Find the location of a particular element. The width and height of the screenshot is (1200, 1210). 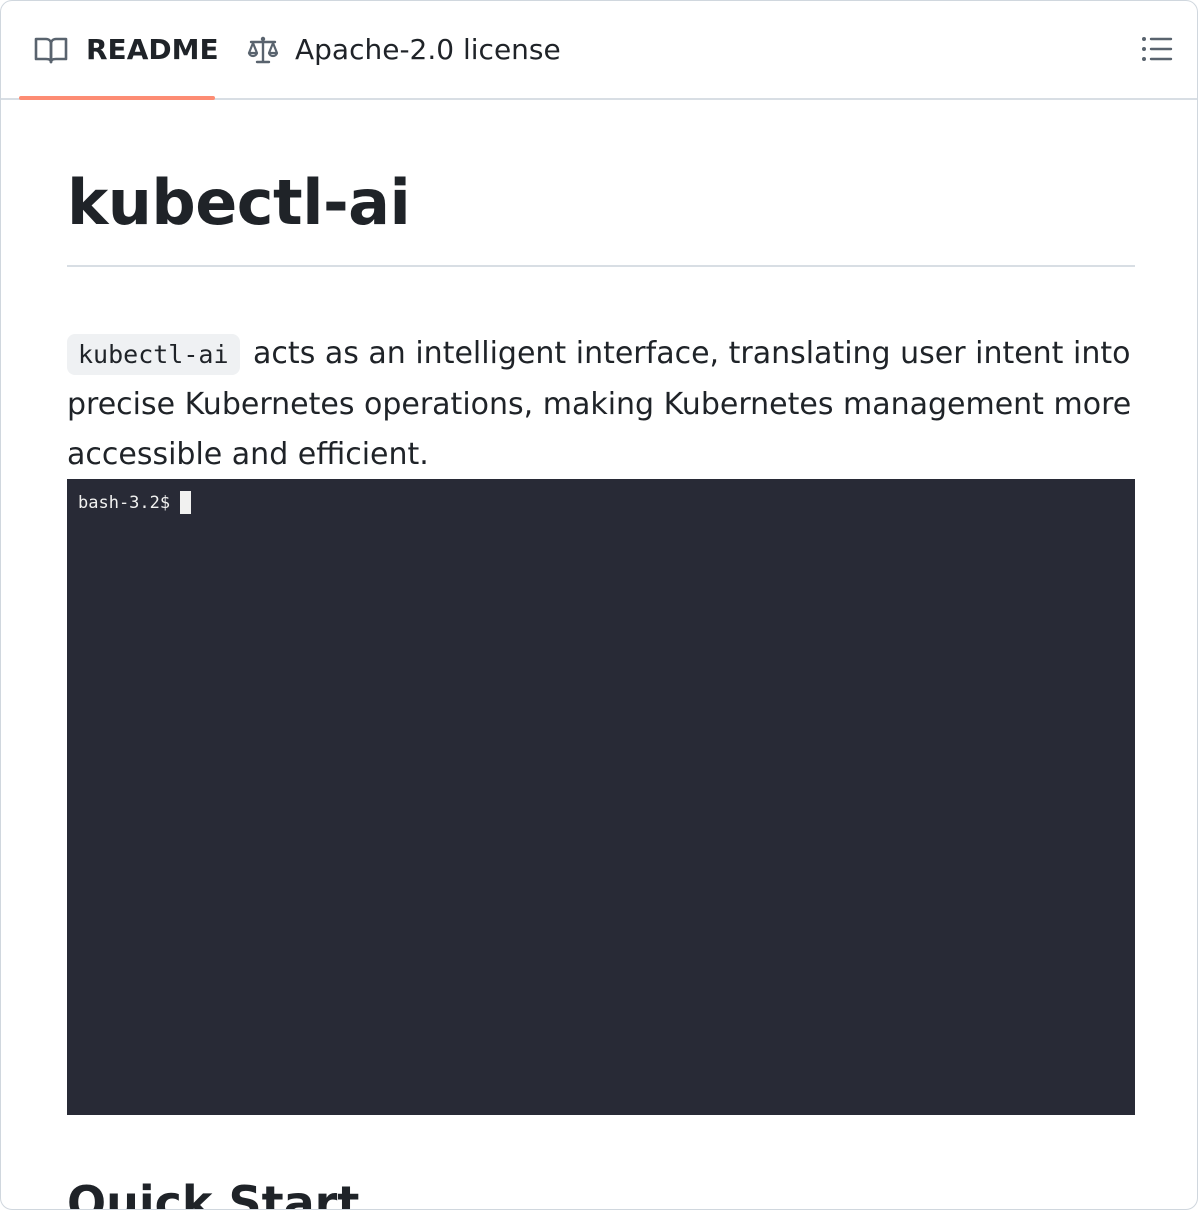

outline-toc-button is located at coordinates (1157, 51).